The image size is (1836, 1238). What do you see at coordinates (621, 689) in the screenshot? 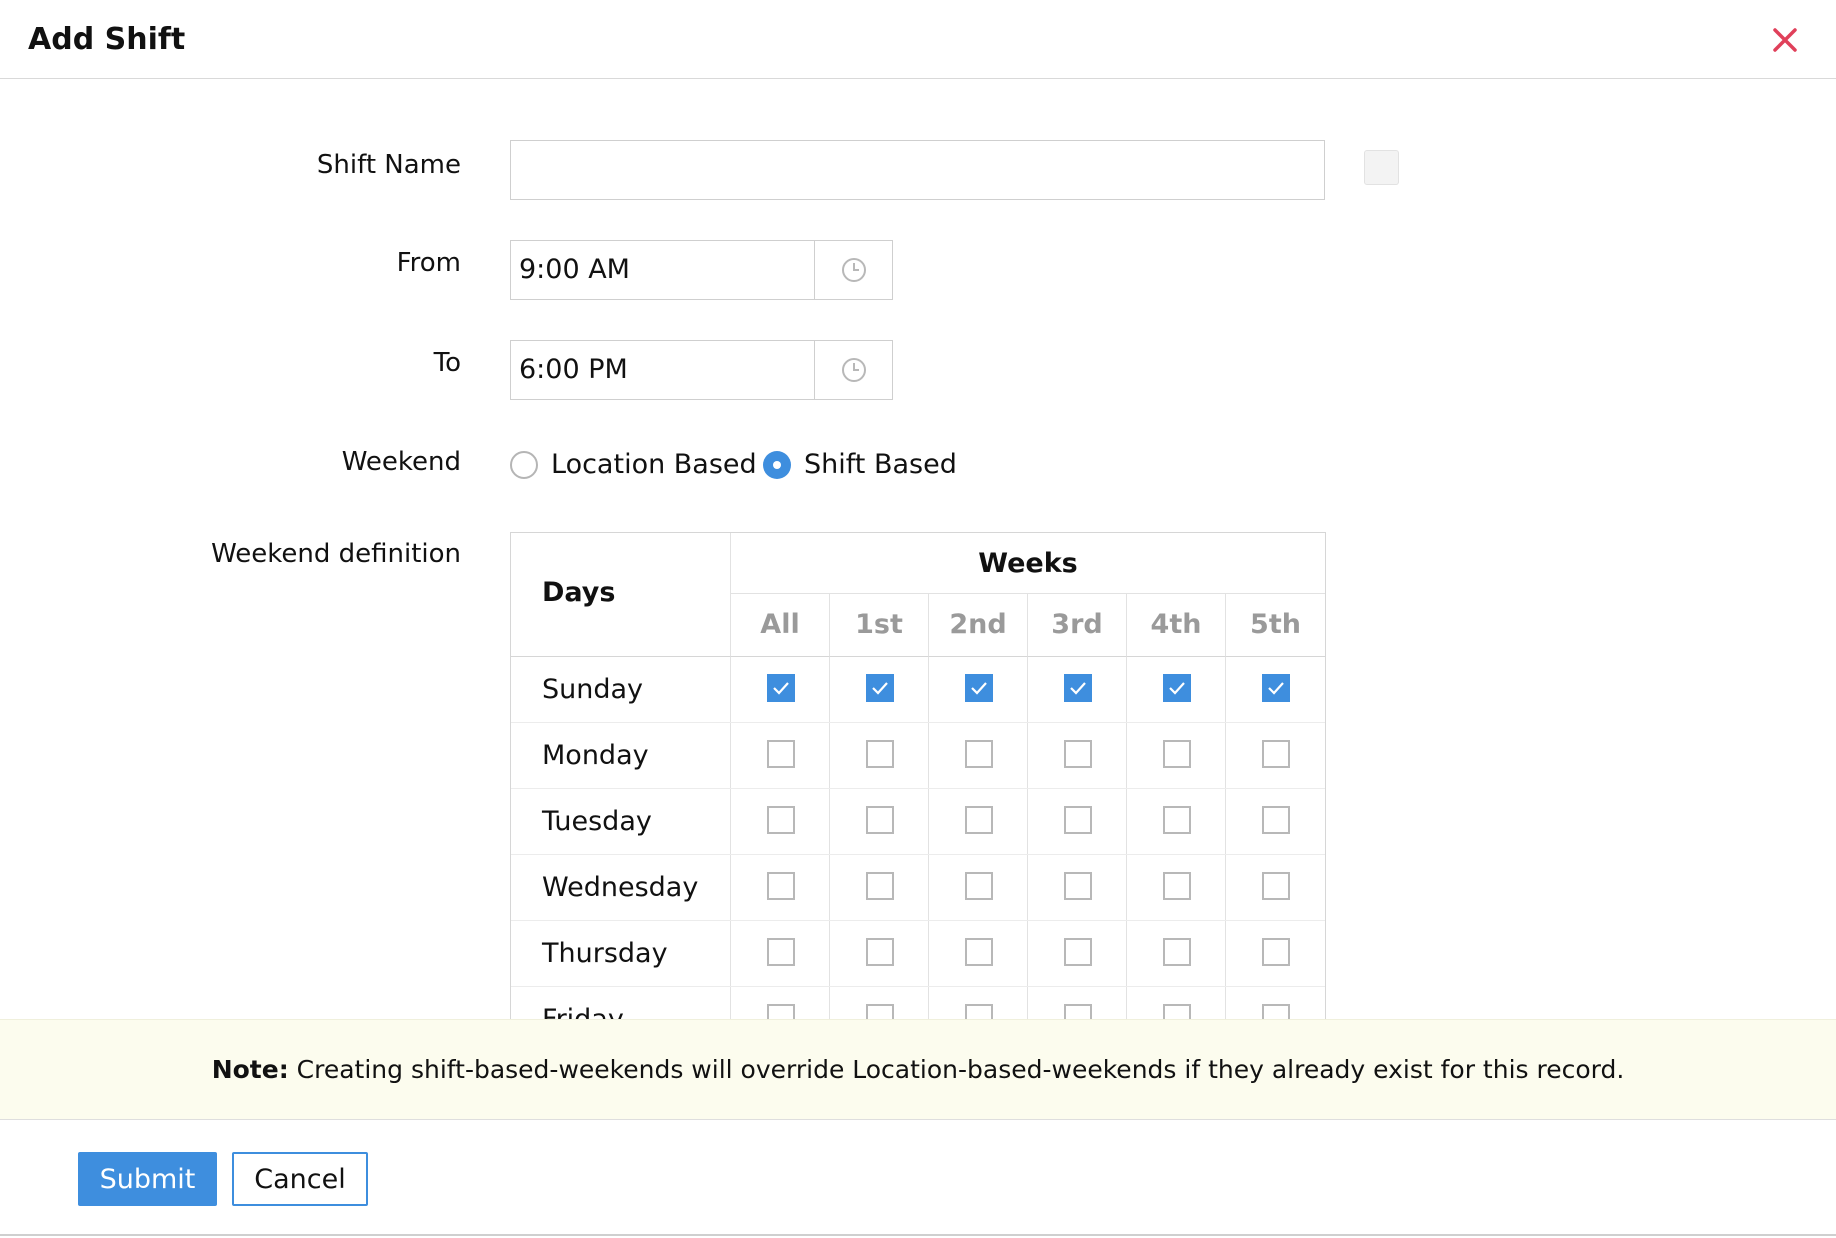
I see `day-label: Sunday` at bounding box center [621, 689].